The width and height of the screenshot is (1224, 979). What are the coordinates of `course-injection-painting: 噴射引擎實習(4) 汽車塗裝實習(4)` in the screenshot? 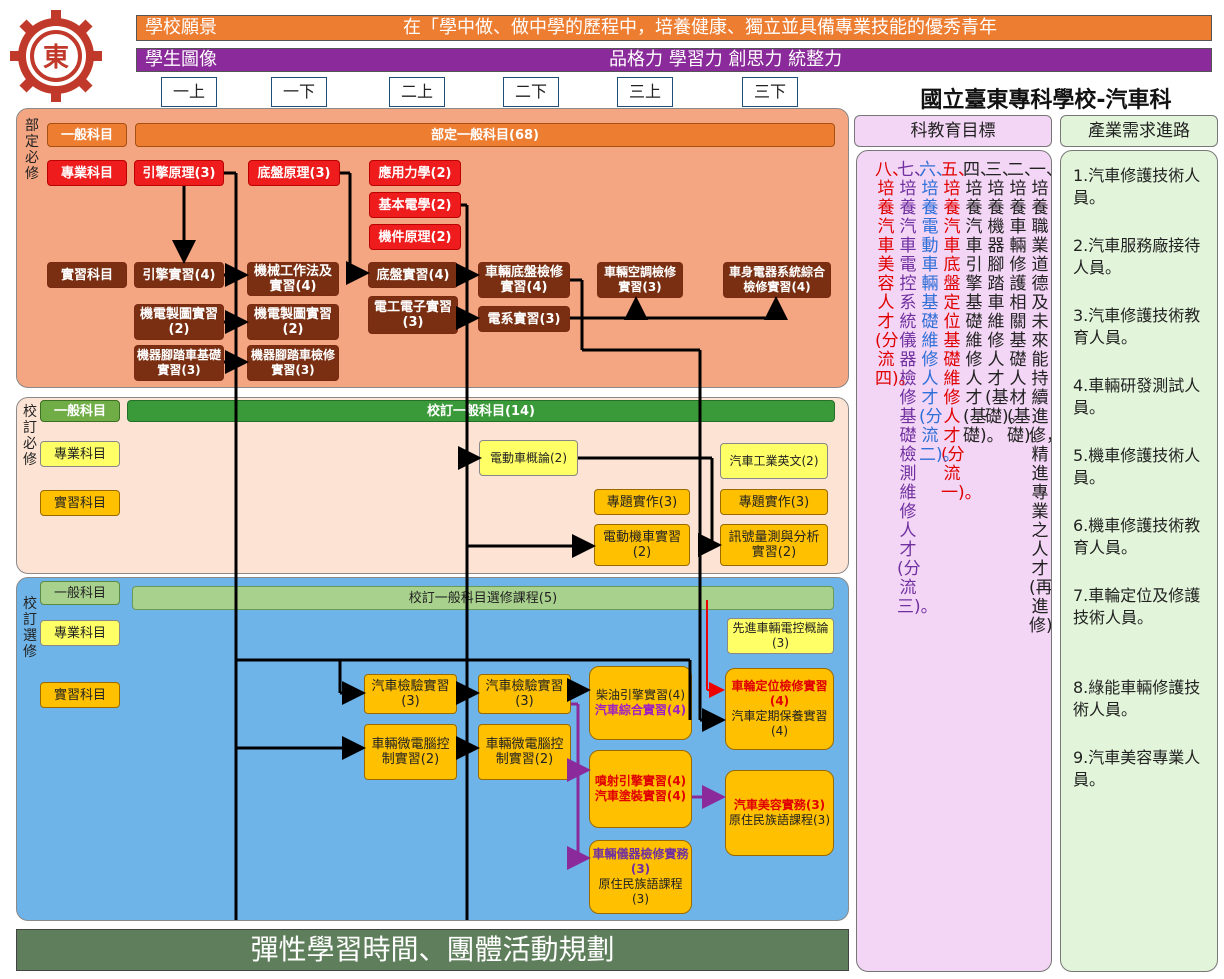 It's located at (640, 789).